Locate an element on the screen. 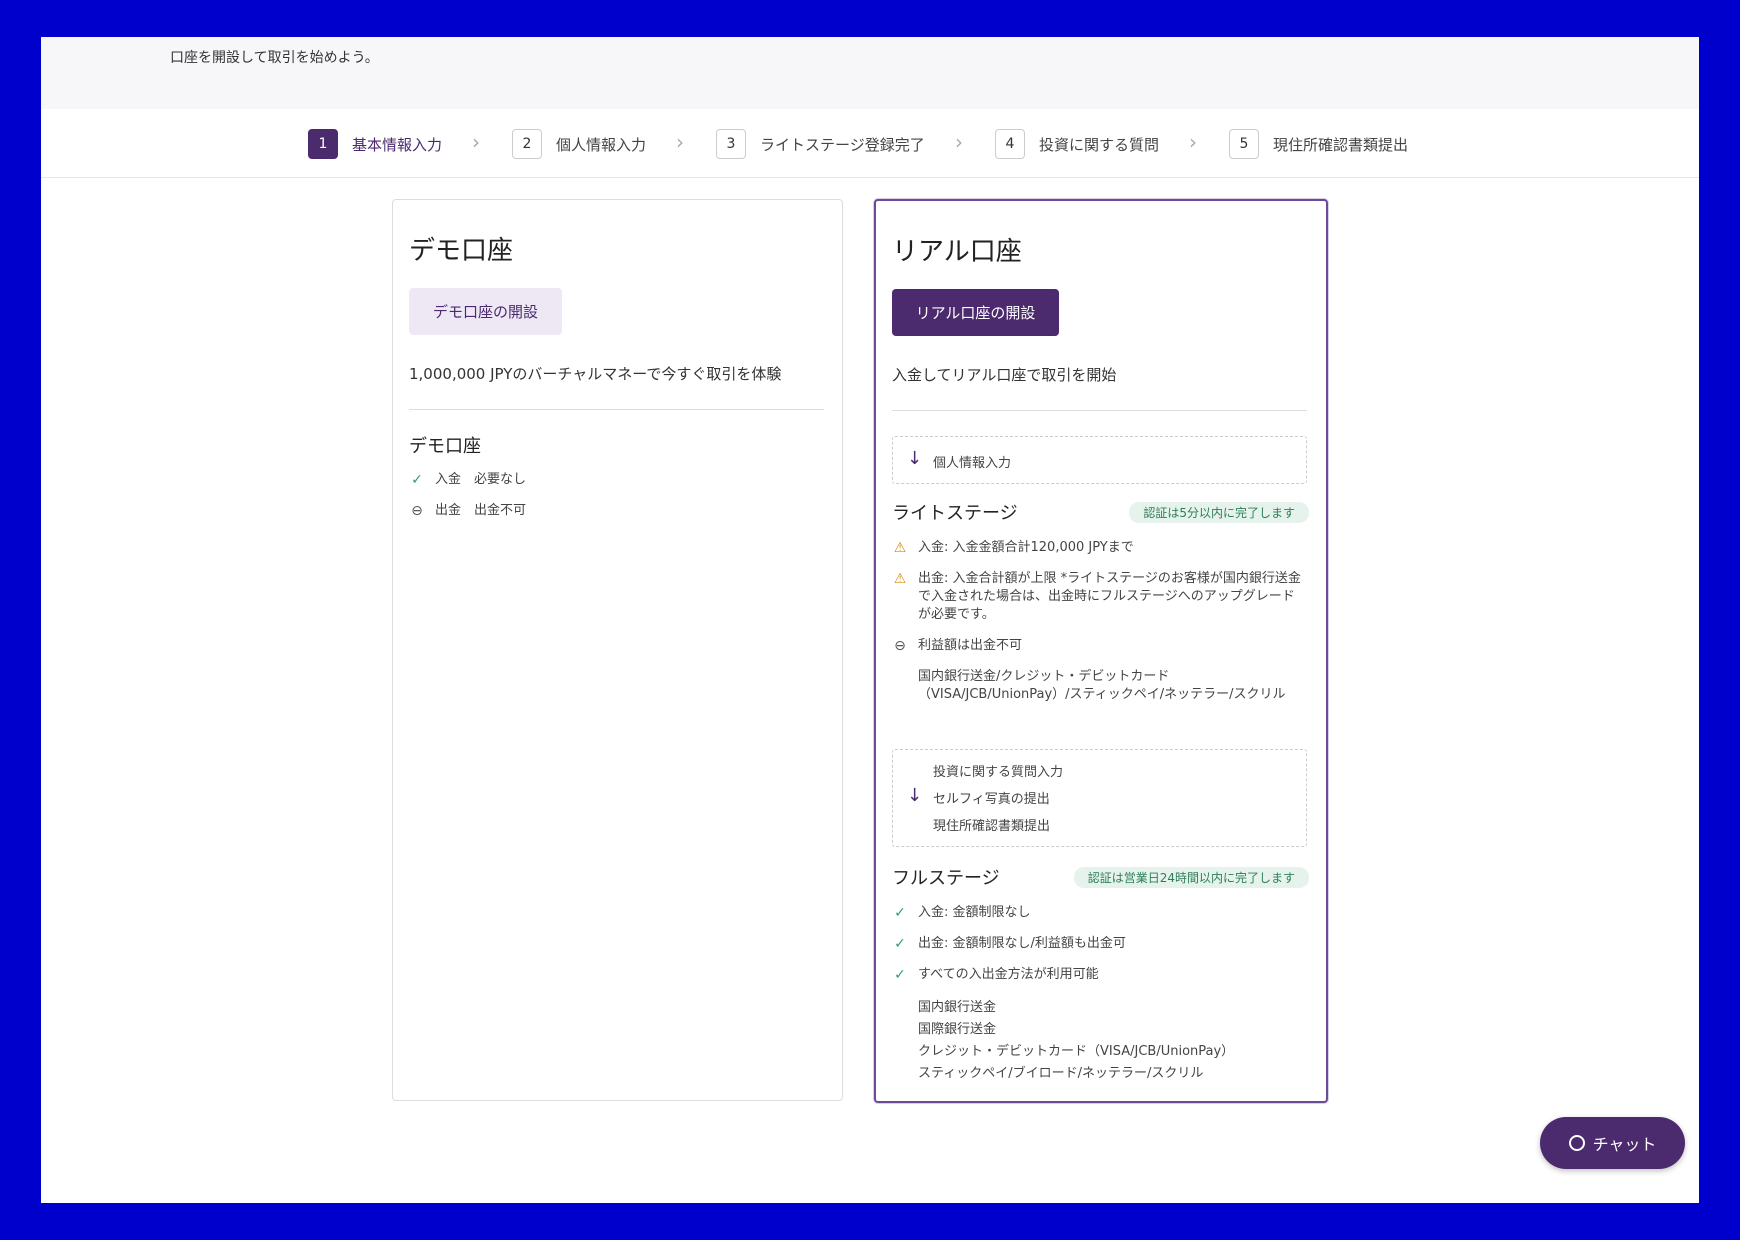  step-3: 3 ライトステージ登録完了 is located at coordinates (820, 144).